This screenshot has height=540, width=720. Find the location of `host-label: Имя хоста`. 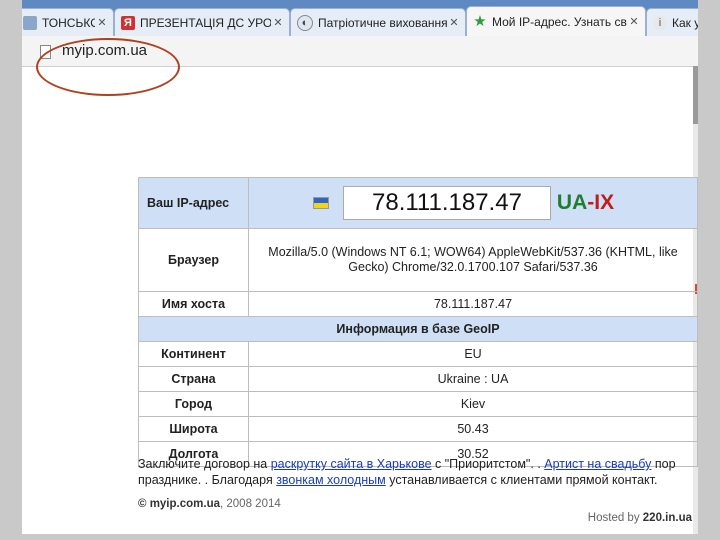

host-label: Имя хоста is located at coordinates (193, 304).